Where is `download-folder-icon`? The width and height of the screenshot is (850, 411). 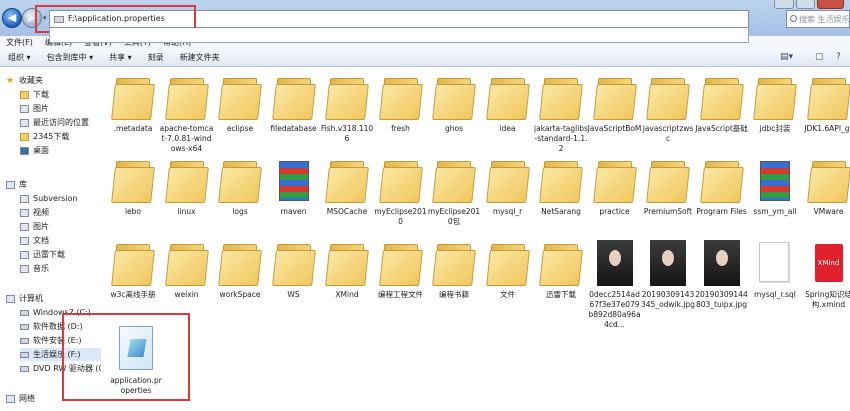 download-folder-icon is located at coordinates (24, 94).